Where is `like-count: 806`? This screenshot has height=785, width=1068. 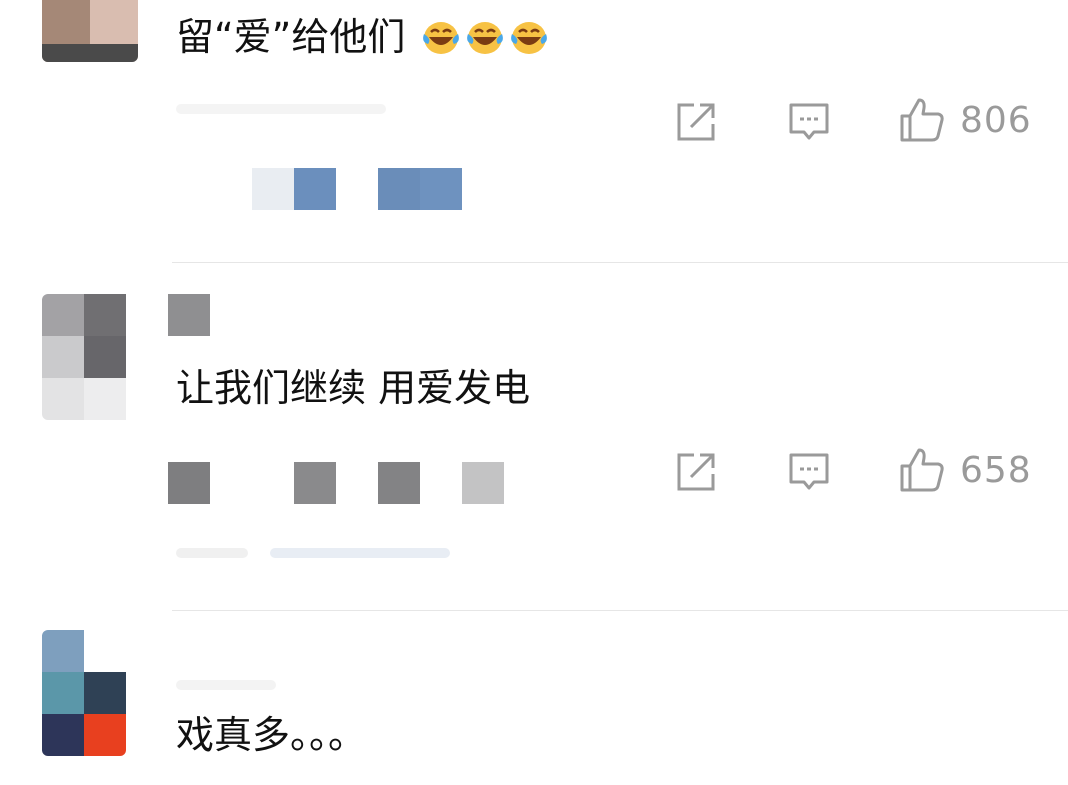
like-count: 806 is located at coordinates (996, 120).